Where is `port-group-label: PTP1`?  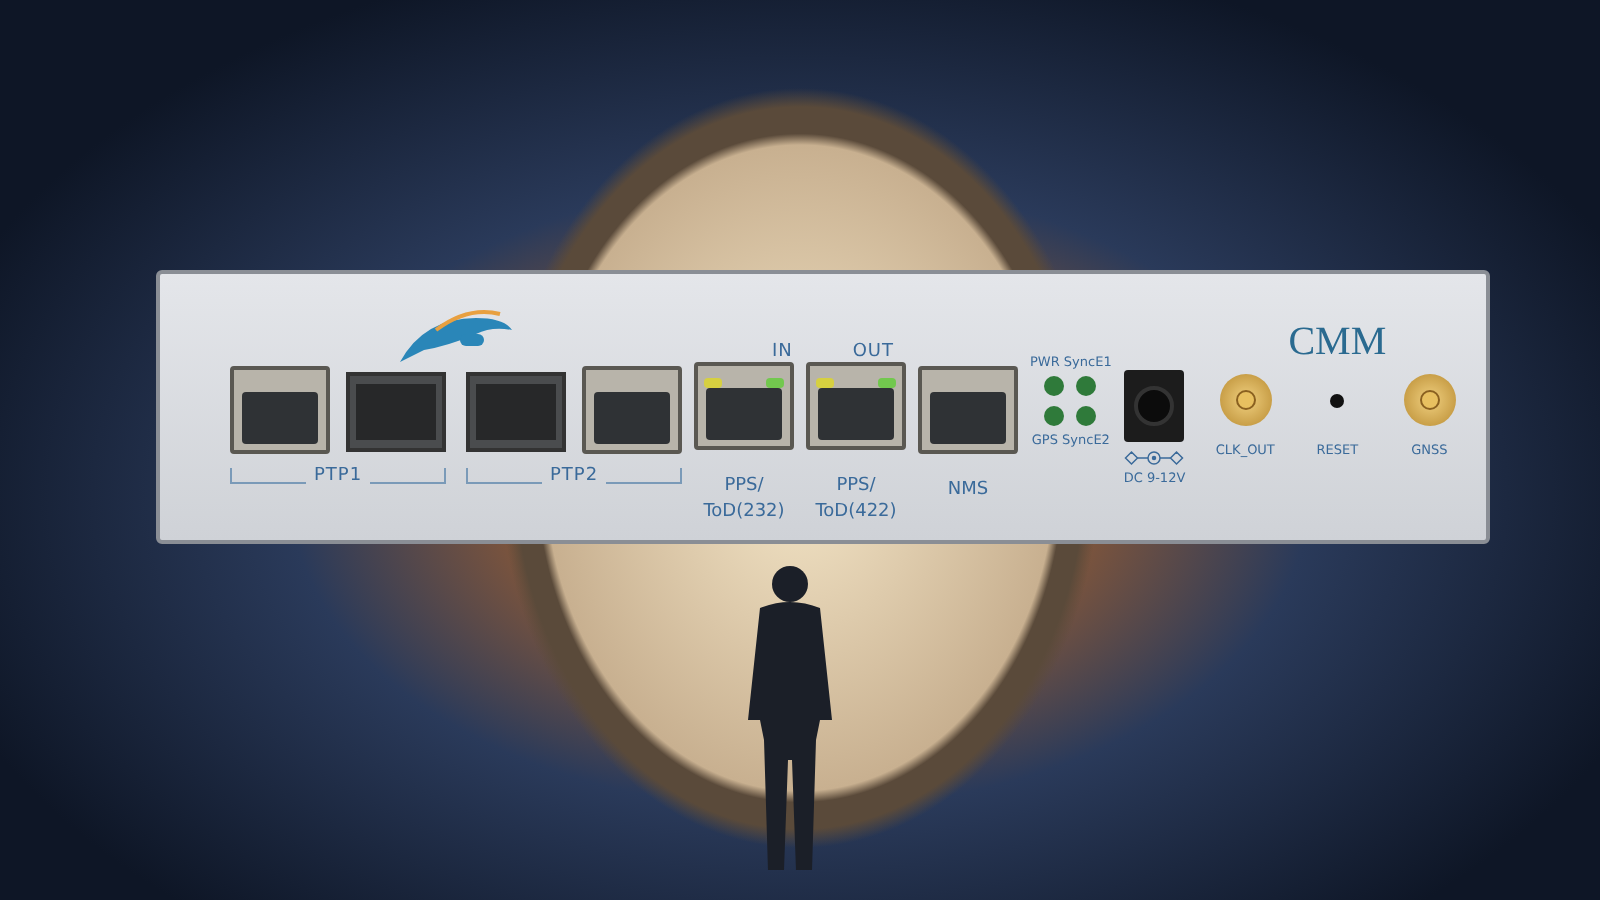
port-group-label: PTP1 is located at coordinates (338, 476).